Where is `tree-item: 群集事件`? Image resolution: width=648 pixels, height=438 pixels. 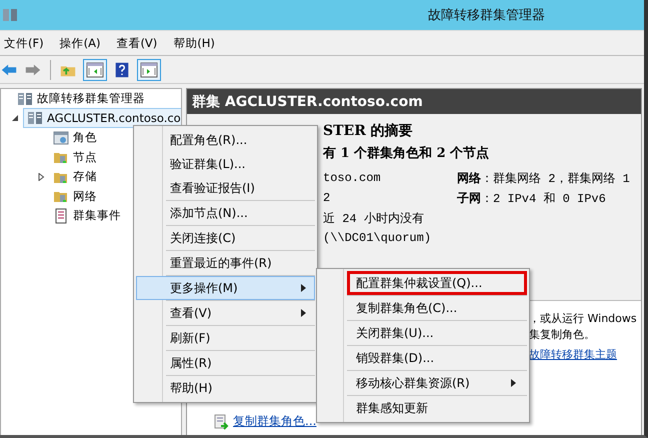
tree-item: 群集事件 is located at coordinates (87, 216).